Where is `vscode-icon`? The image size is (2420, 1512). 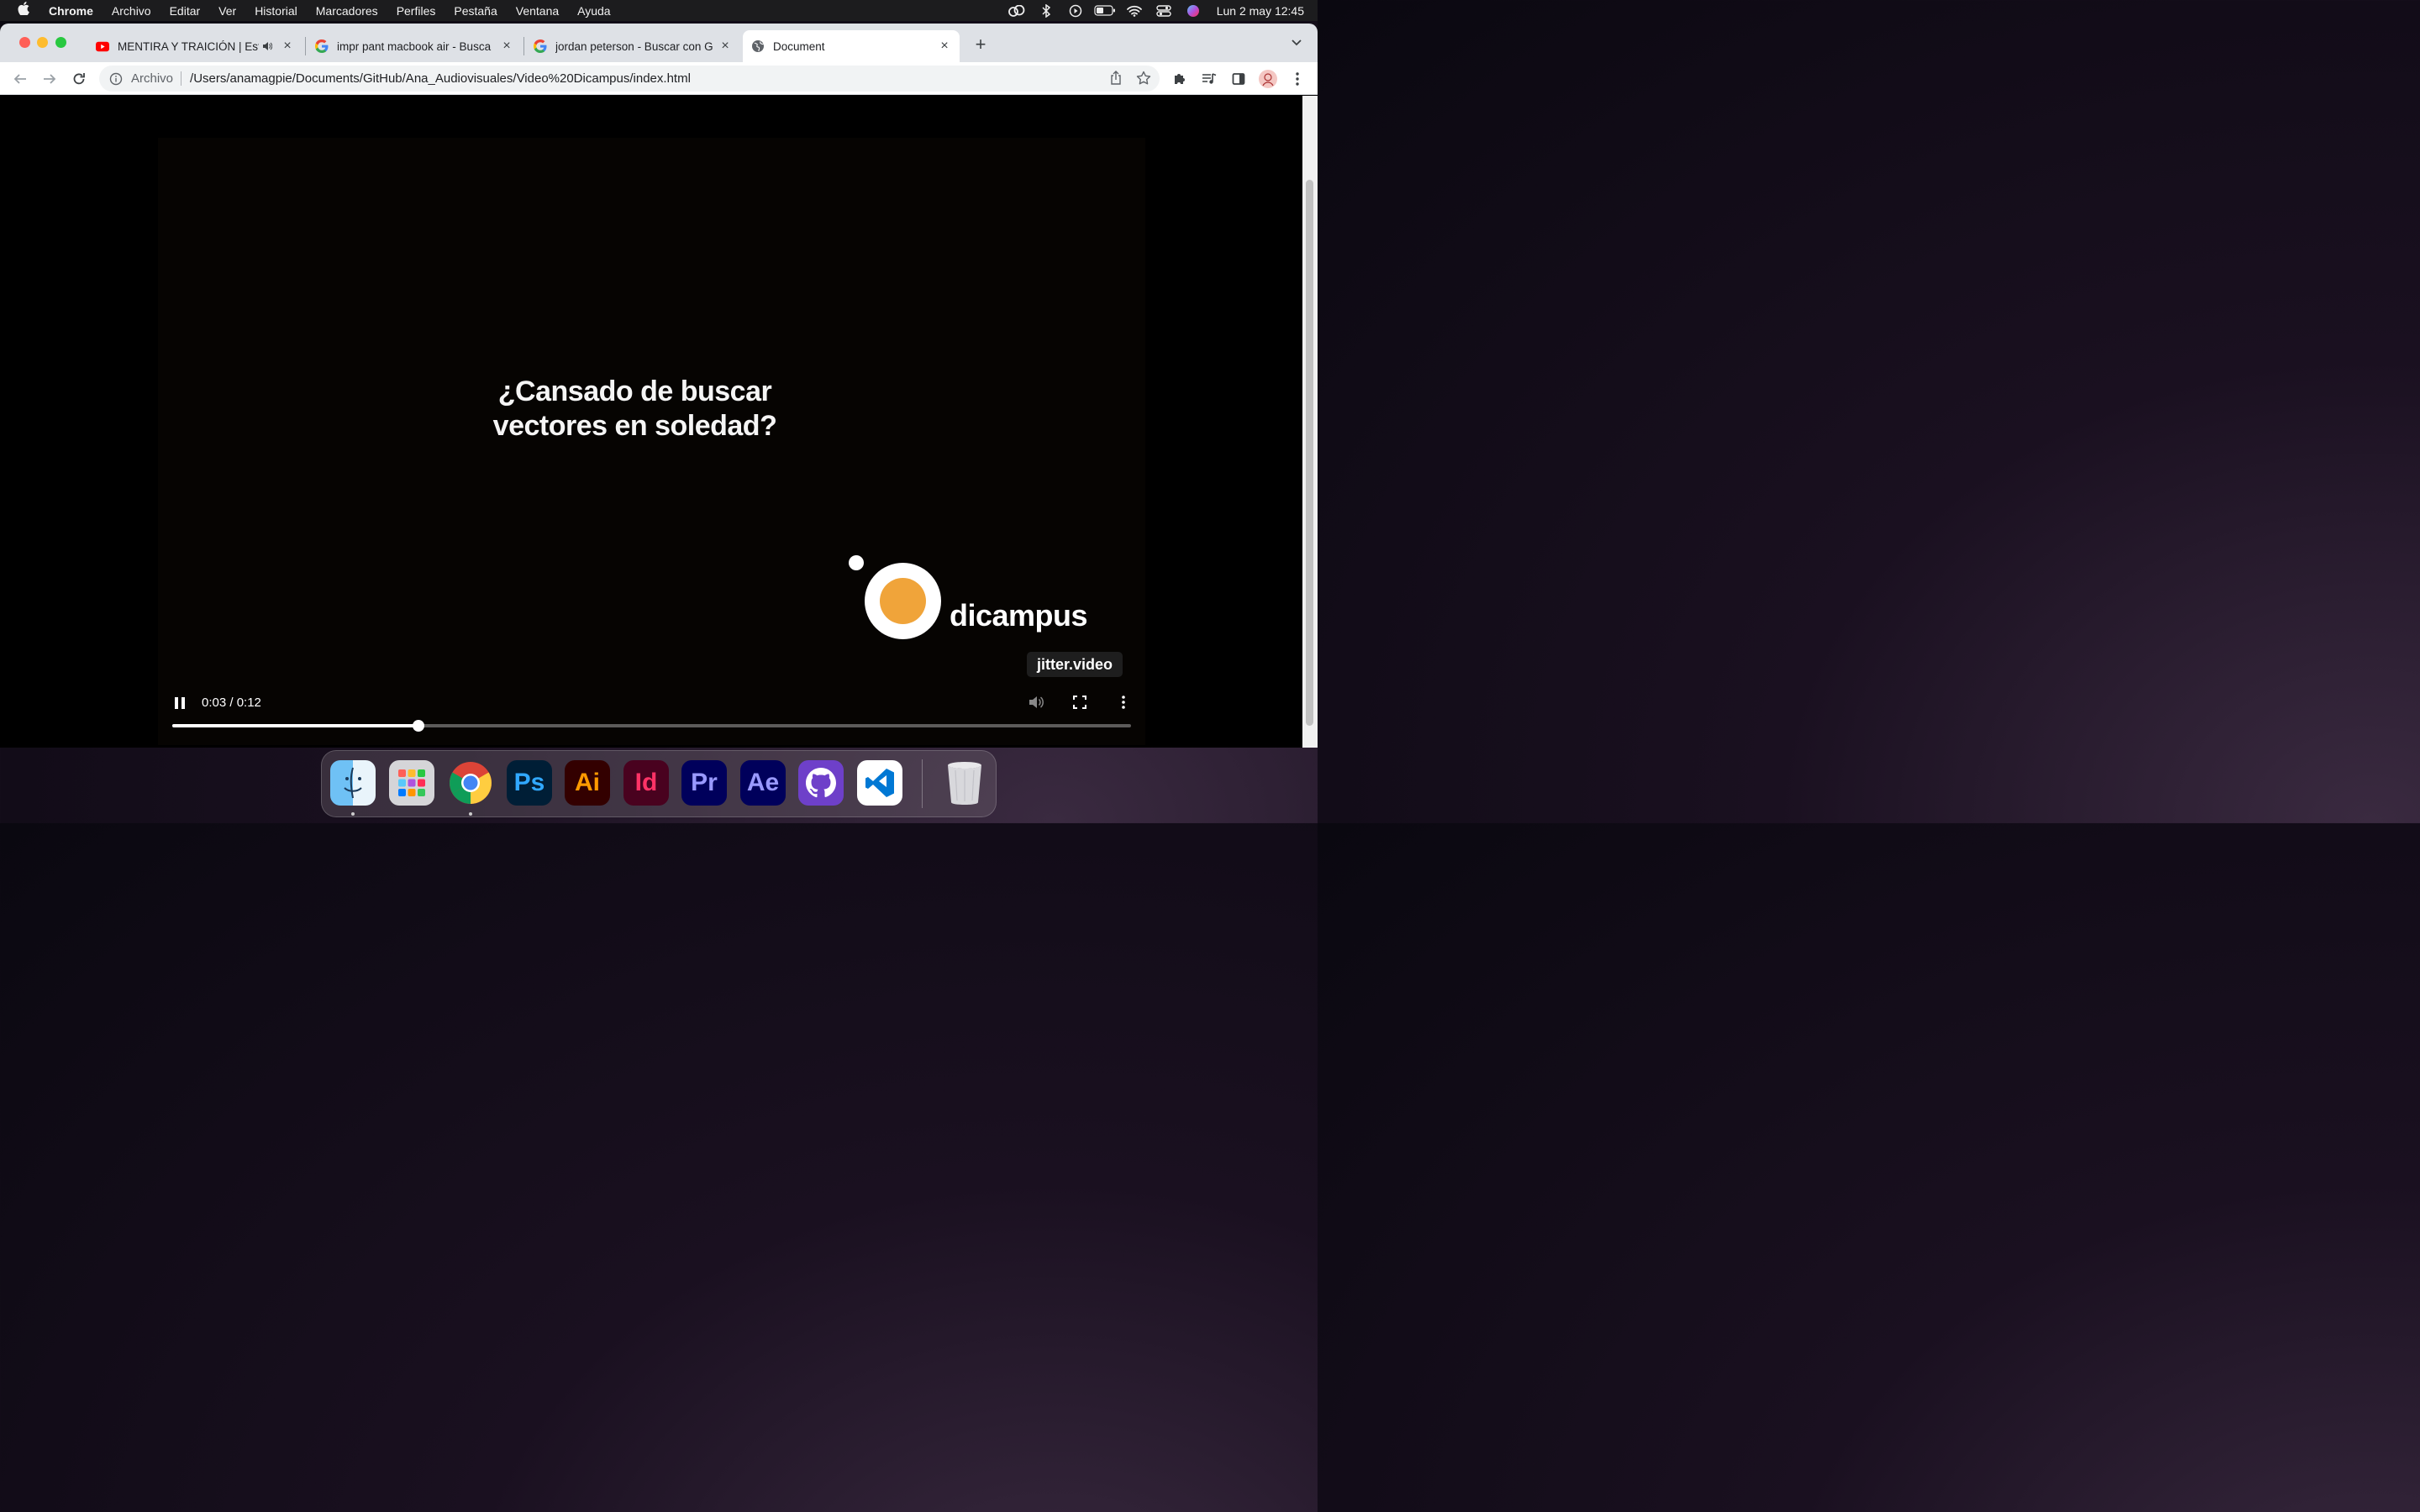 vscode-icon is located at coordinates (879, 783).